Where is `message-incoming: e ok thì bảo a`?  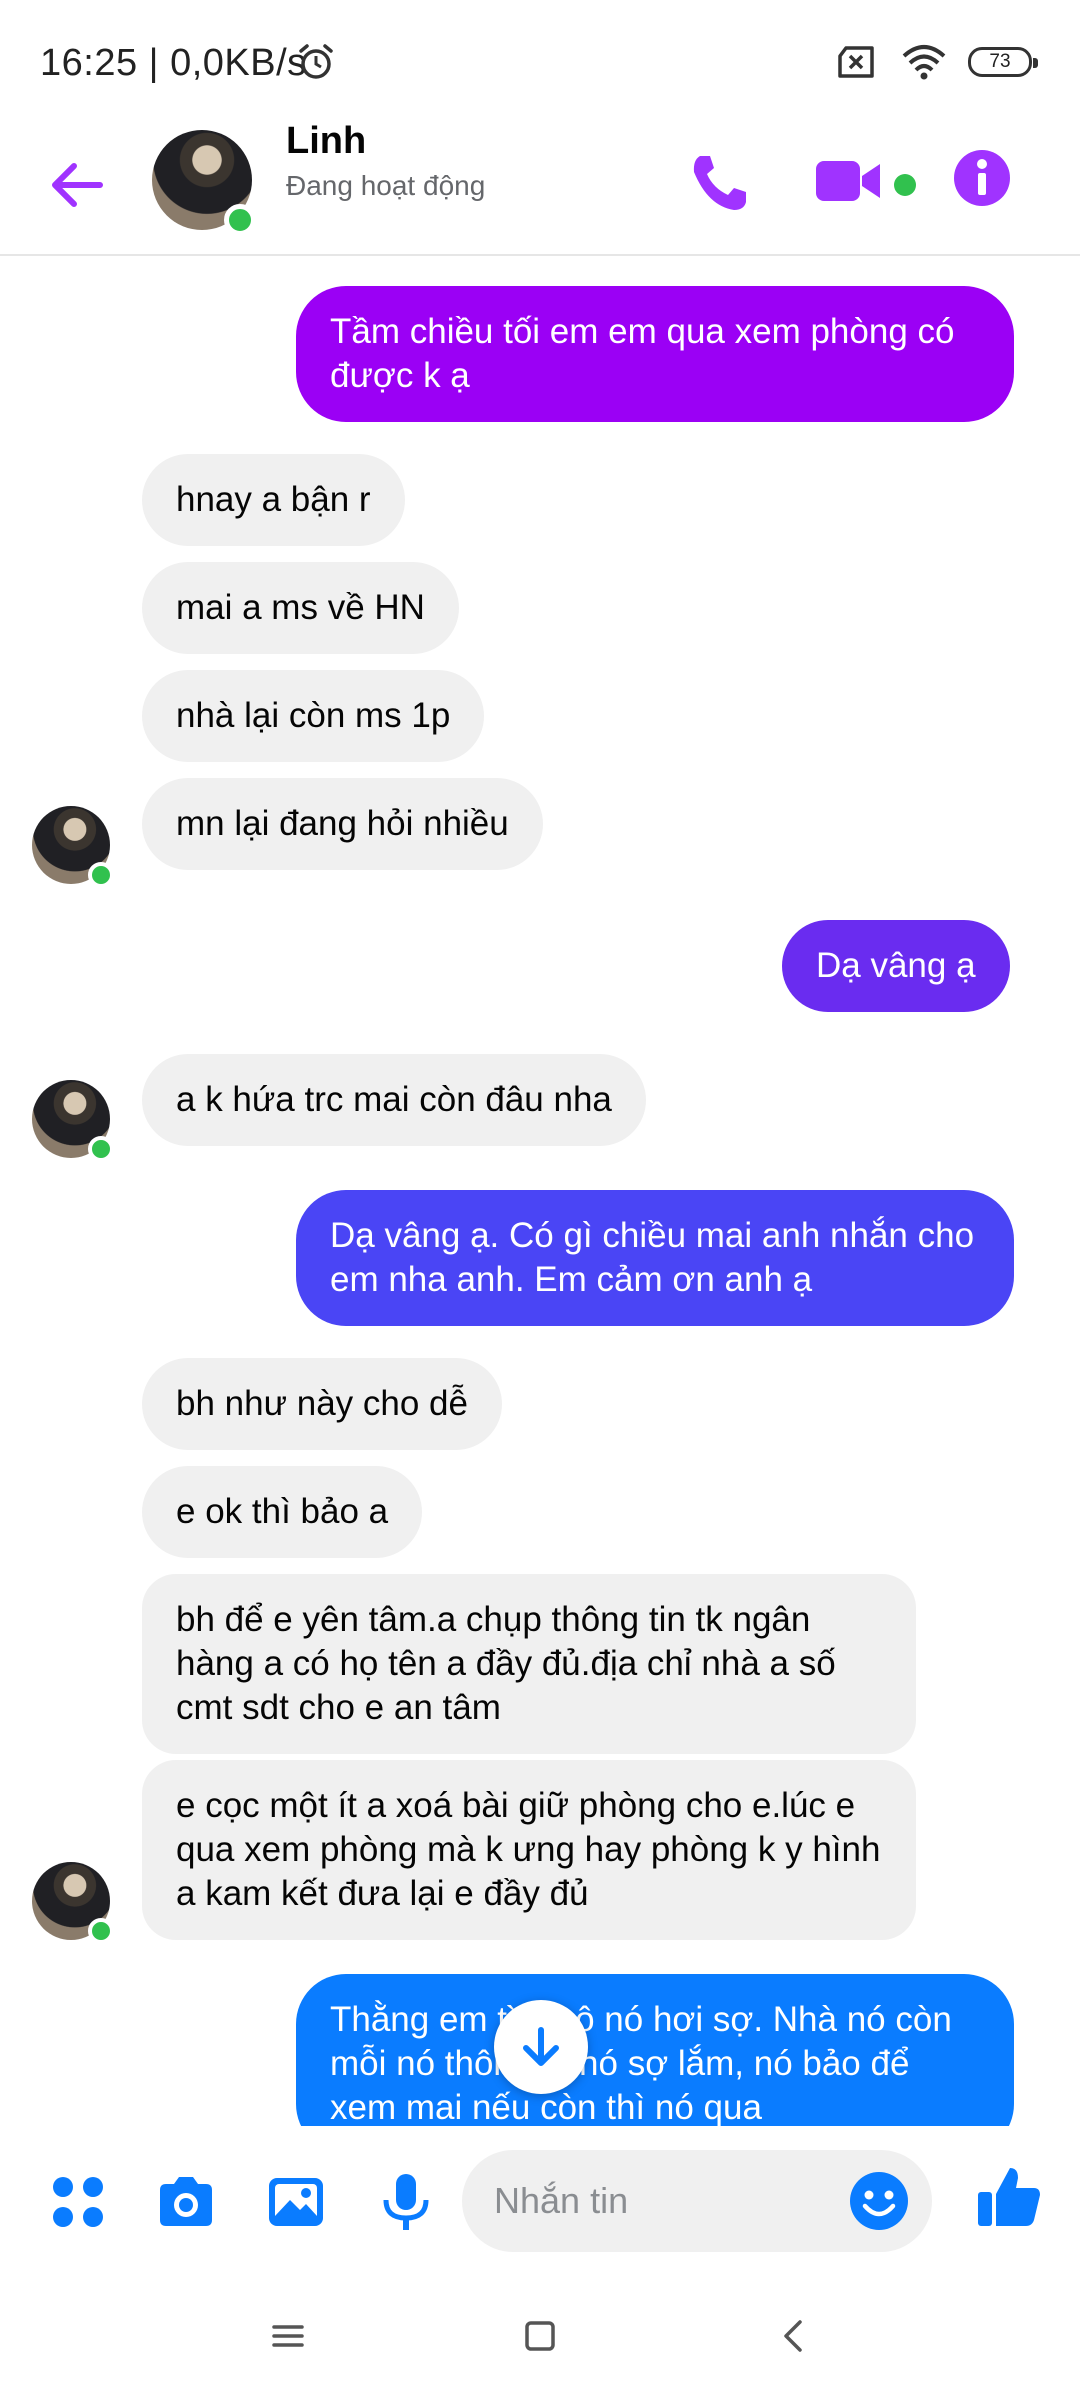 message-incoming: e ok thì bảo a is located at coordinates (282, 1512).